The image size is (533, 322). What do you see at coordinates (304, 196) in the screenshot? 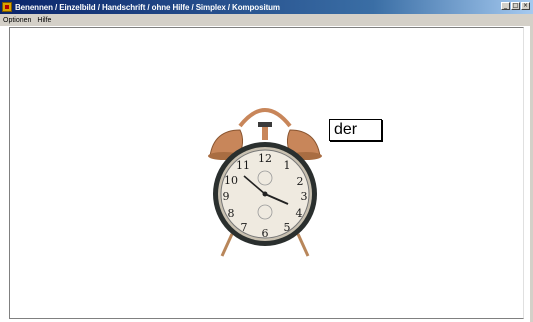
I see `svg-text: 3` at bounding box center [304, 196].